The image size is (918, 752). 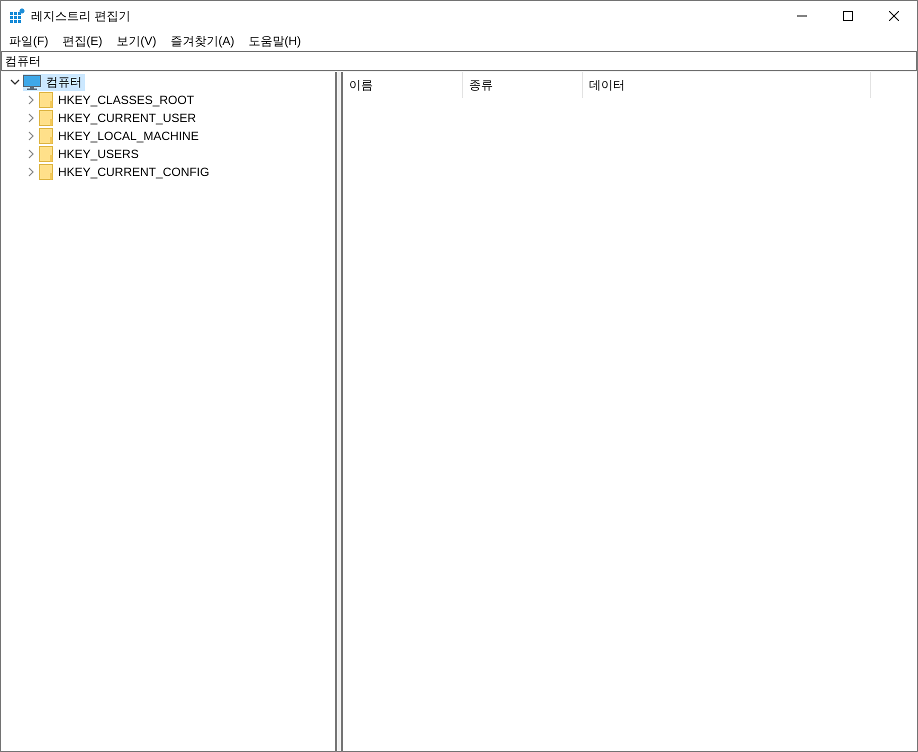 What do you see at coordinates (15, 82) in the screenshot?
I see `collapse-chevron-icon` at bounding box center [15, 82].